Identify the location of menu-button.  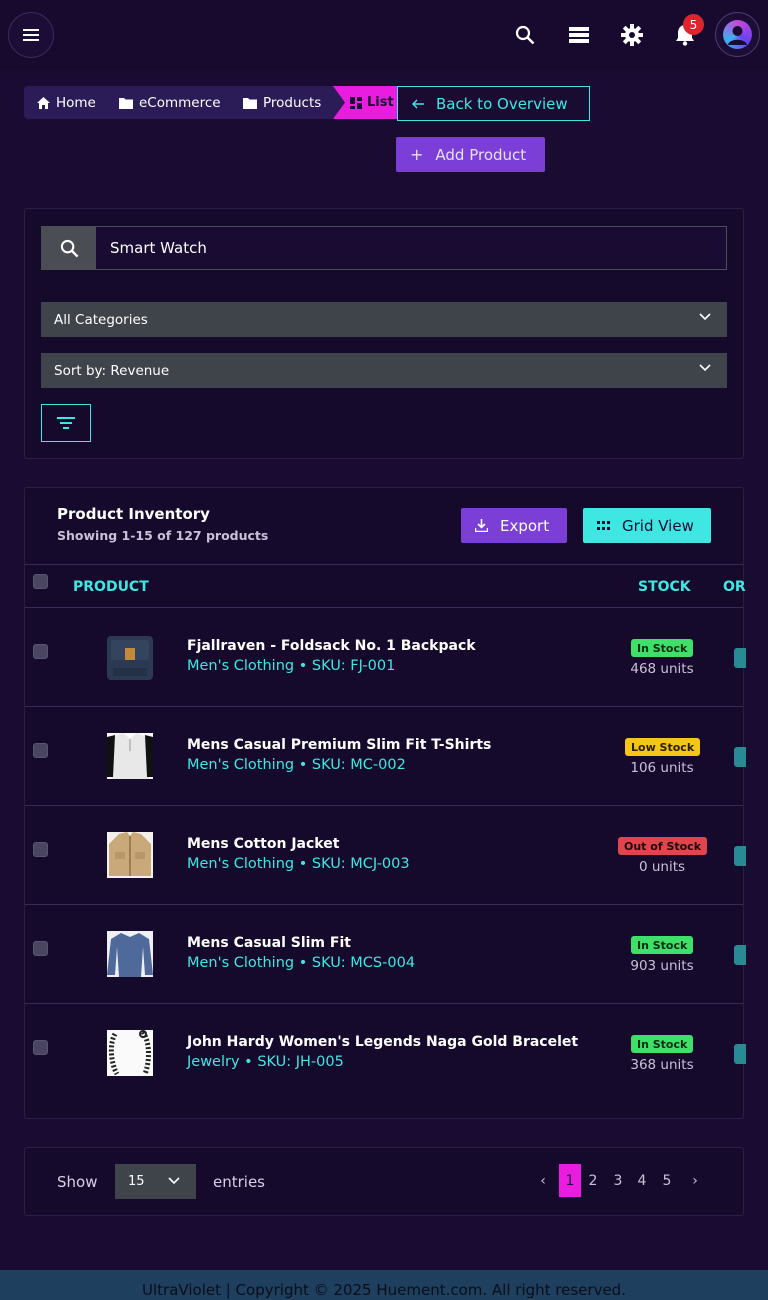
(31, 35).